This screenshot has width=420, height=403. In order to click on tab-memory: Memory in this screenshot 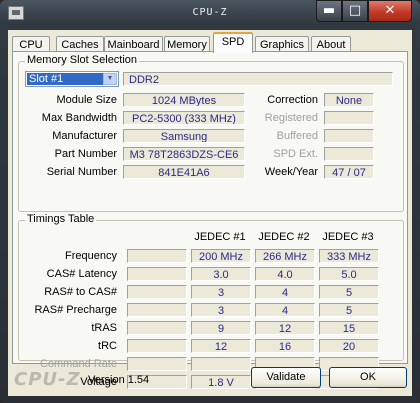, I will do `click(187, 44)`.